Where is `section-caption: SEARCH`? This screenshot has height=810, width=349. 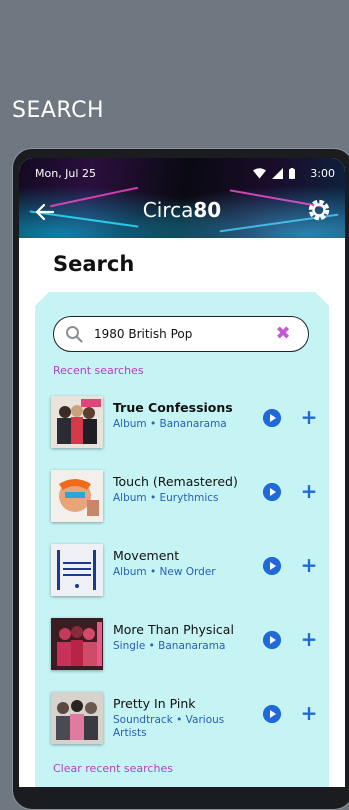 section-caption: SEARCH is located at coordinates (58, 110).